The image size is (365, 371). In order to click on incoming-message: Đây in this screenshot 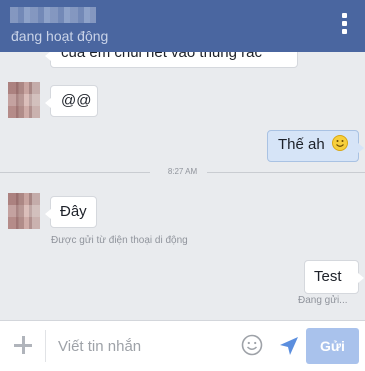, I will do `click(71, 212)`.